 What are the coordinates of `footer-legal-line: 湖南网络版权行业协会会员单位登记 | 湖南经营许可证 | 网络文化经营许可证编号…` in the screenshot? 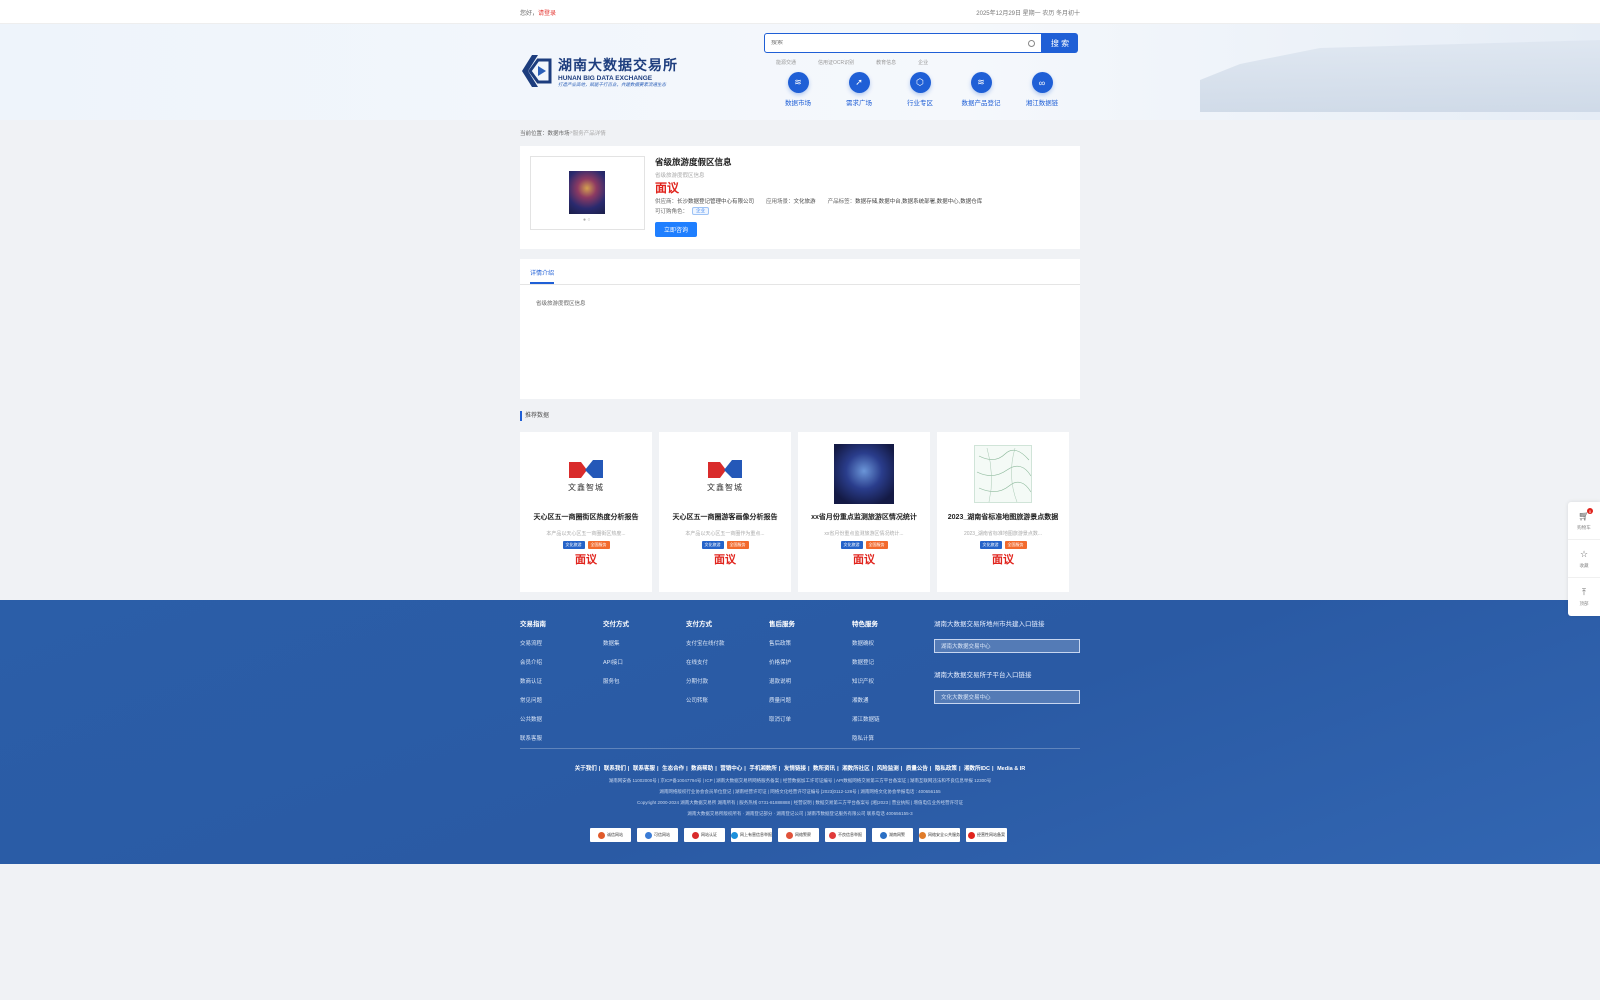 It's located at (800, 791).